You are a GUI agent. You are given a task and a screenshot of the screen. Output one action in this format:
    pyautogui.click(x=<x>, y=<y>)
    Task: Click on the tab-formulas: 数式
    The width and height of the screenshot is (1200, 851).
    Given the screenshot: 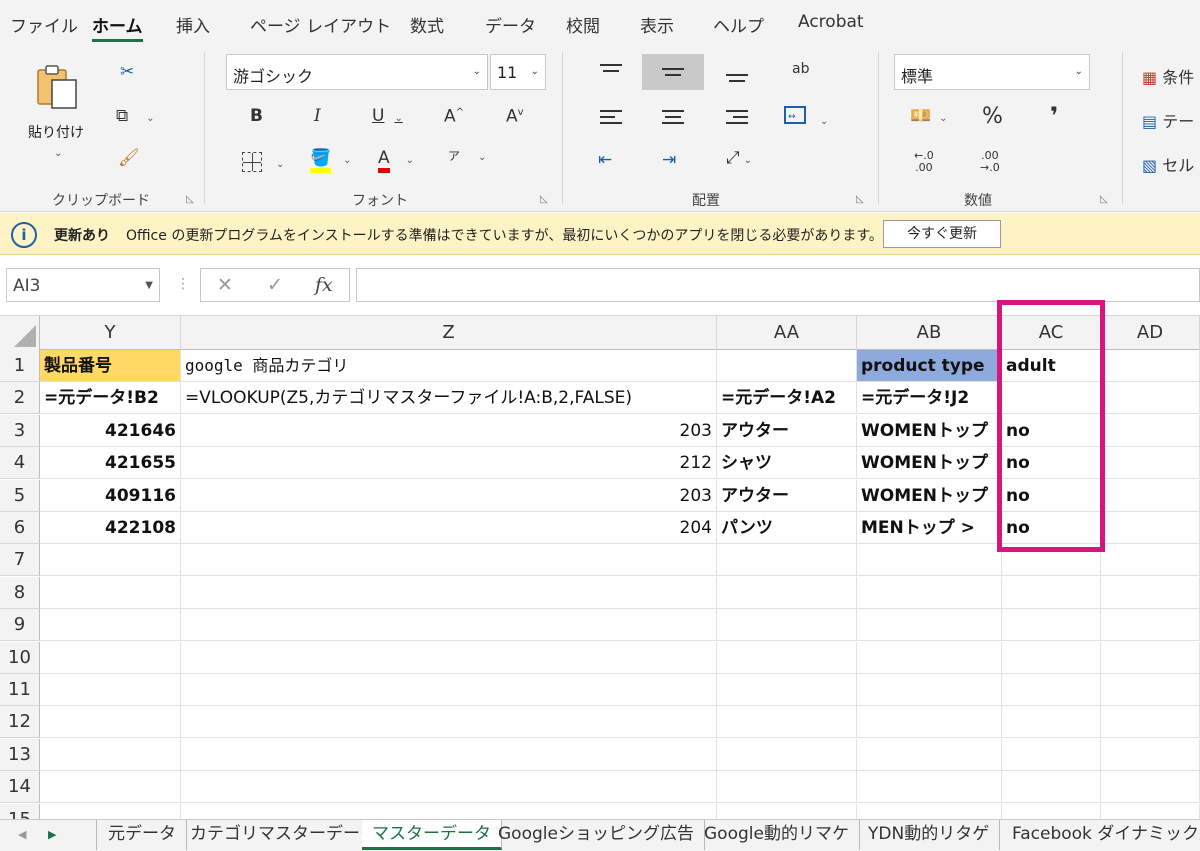 What is the action you would take?
    pyautogui.click(x=427, y=24)
    